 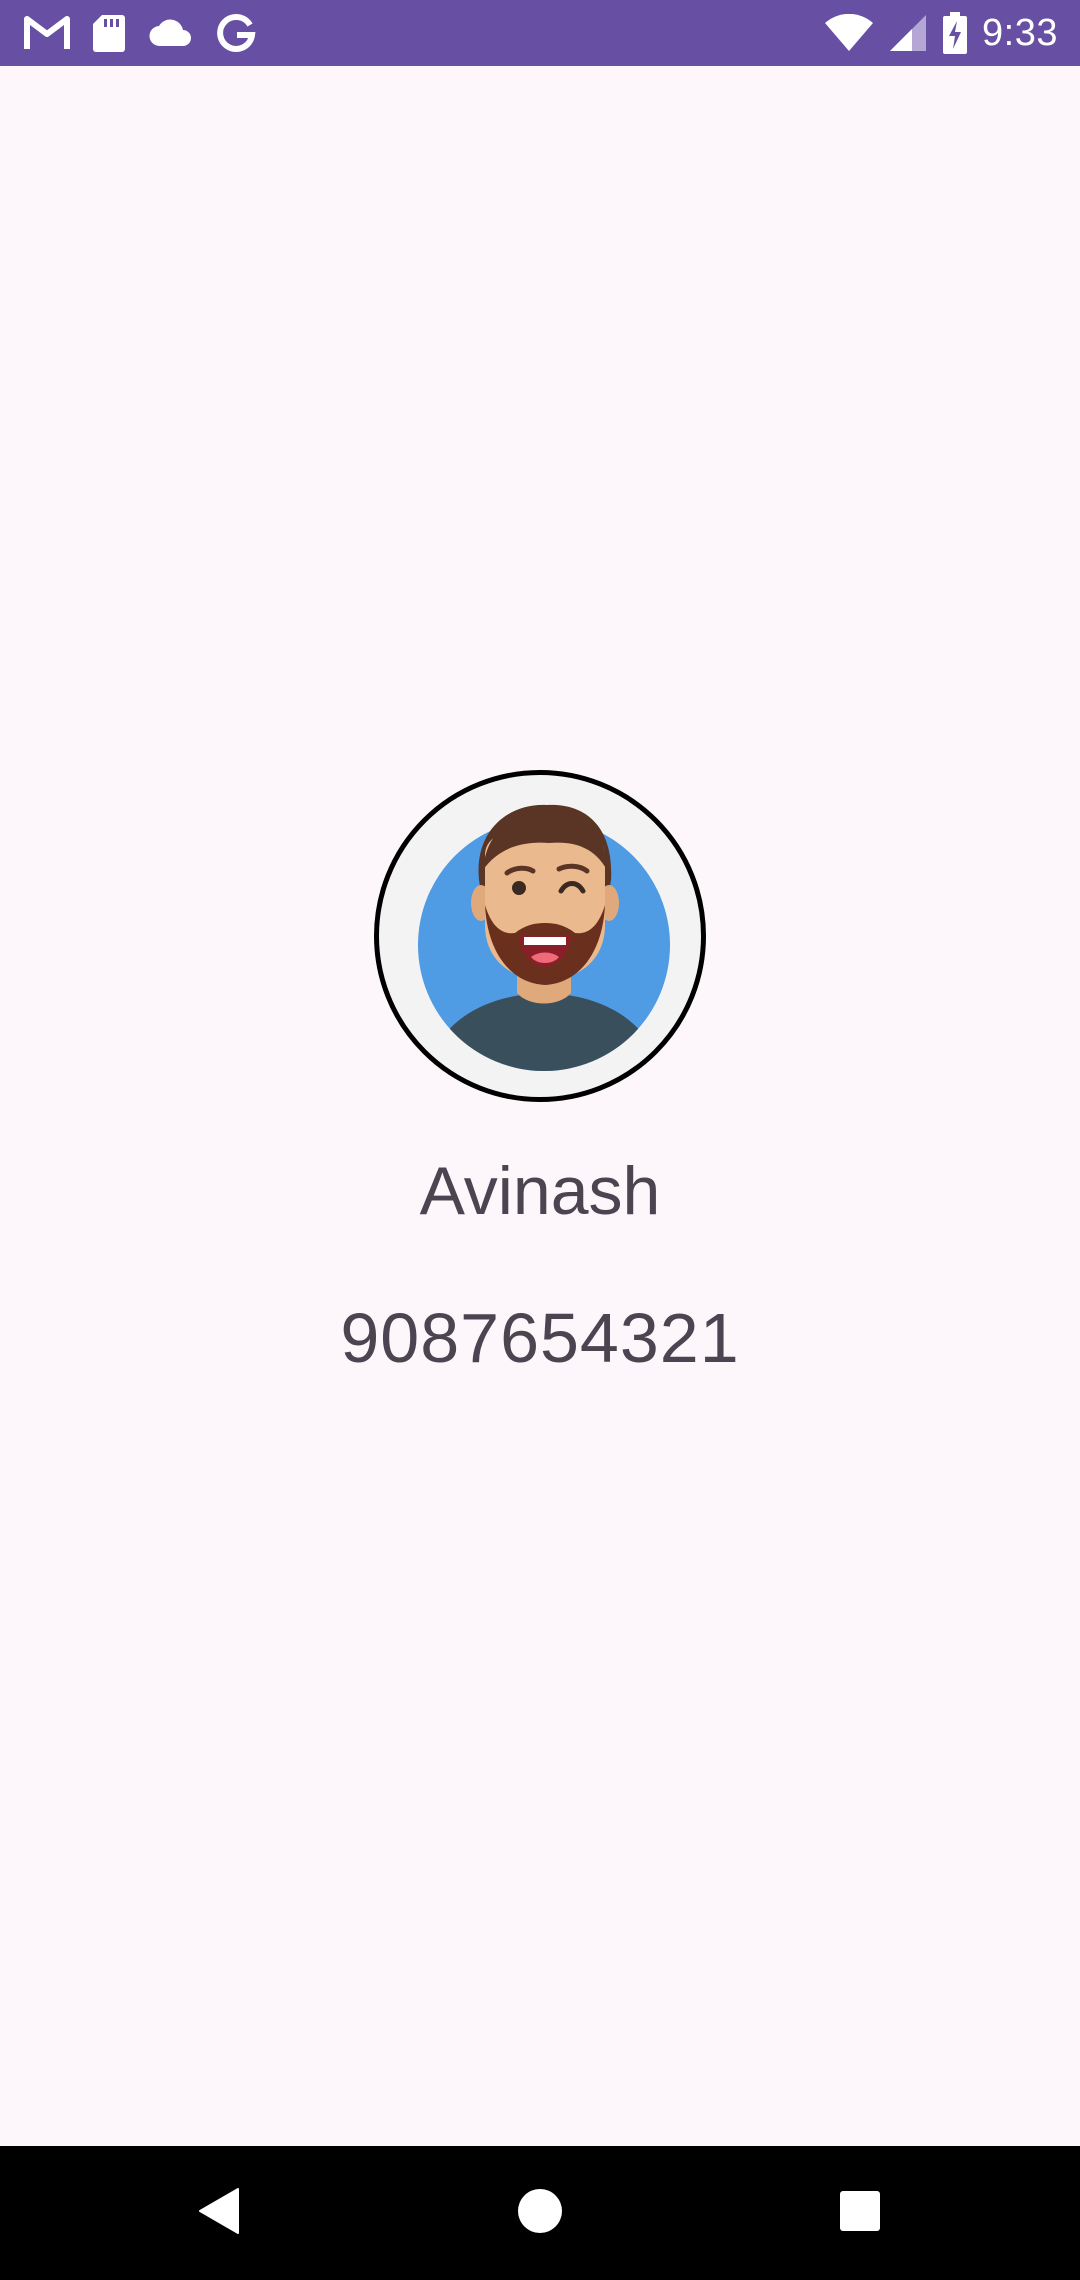 I want to click on wifi-icon, so click(x=849, y=33).